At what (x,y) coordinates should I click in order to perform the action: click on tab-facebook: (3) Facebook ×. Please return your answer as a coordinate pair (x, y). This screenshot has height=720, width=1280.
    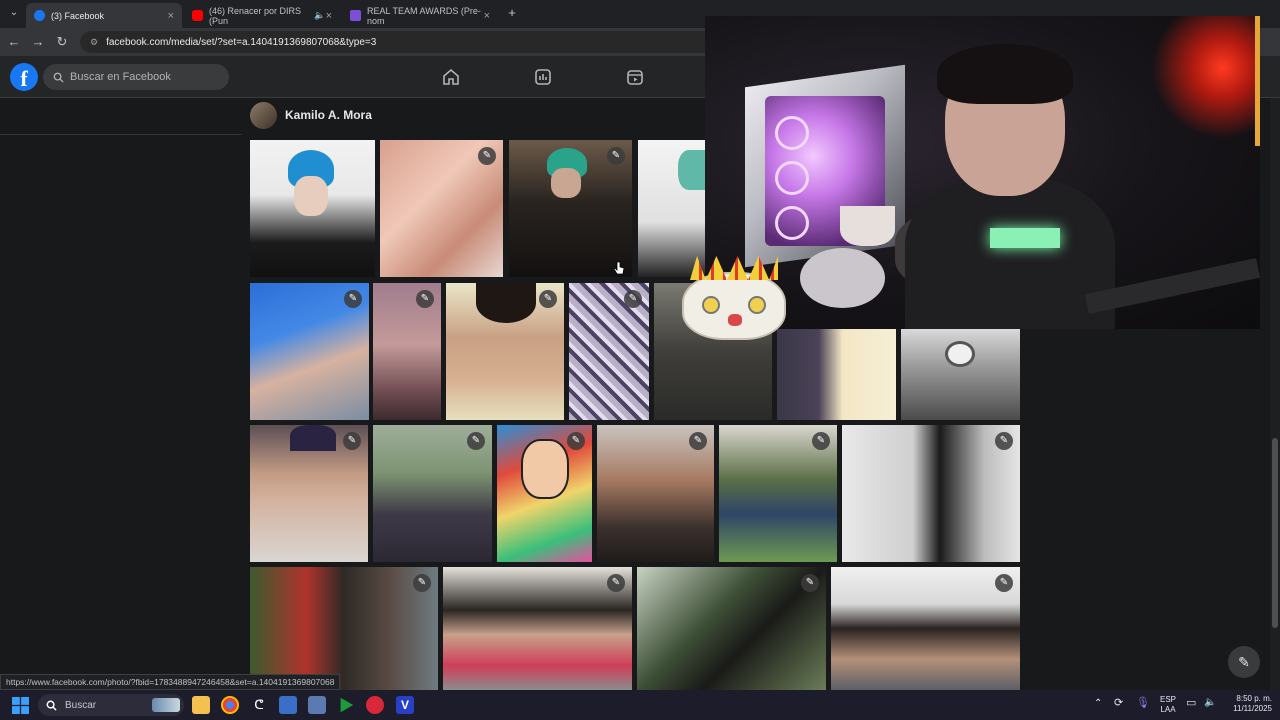
    Looking at the image, I should click on (104, 15).